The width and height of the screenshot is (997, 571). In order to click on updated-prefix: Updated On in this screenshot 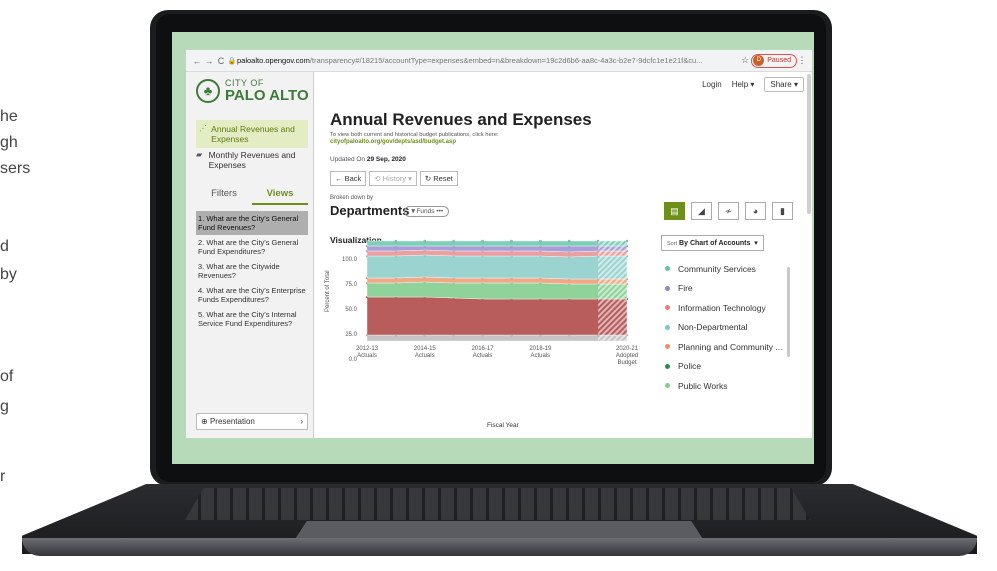, I will do `click(348, 159)`.